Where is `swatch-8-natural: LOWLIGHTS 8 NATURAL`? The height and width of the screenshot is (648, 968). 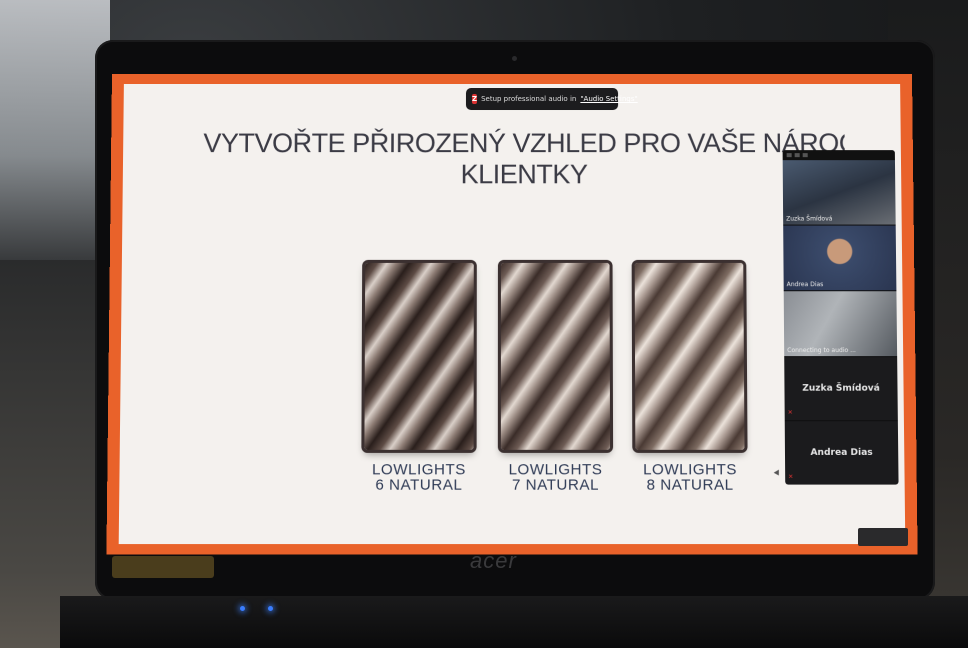 swatch-8-natural: LOWLIGHTS 8 NATURAL is located at coordinates (690, 378).